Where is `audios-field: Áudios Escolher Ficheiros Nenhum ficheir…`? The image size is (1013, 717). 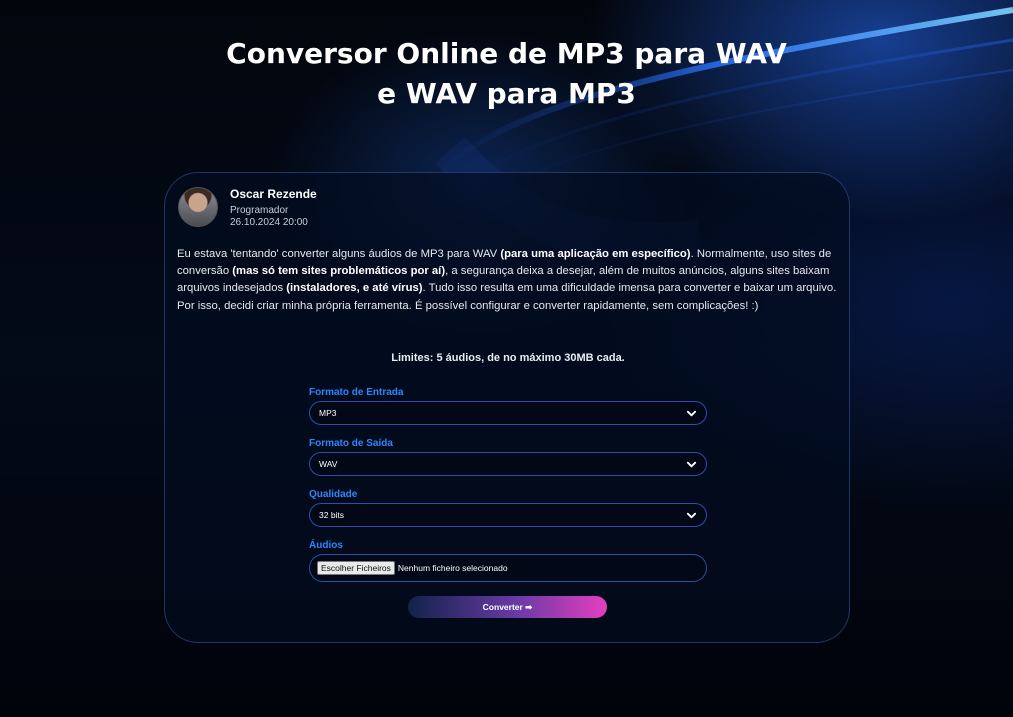 audios-field: Áudios Escolher Ficheiros Nenhum ficheir… is located at coordinates (508, 565).